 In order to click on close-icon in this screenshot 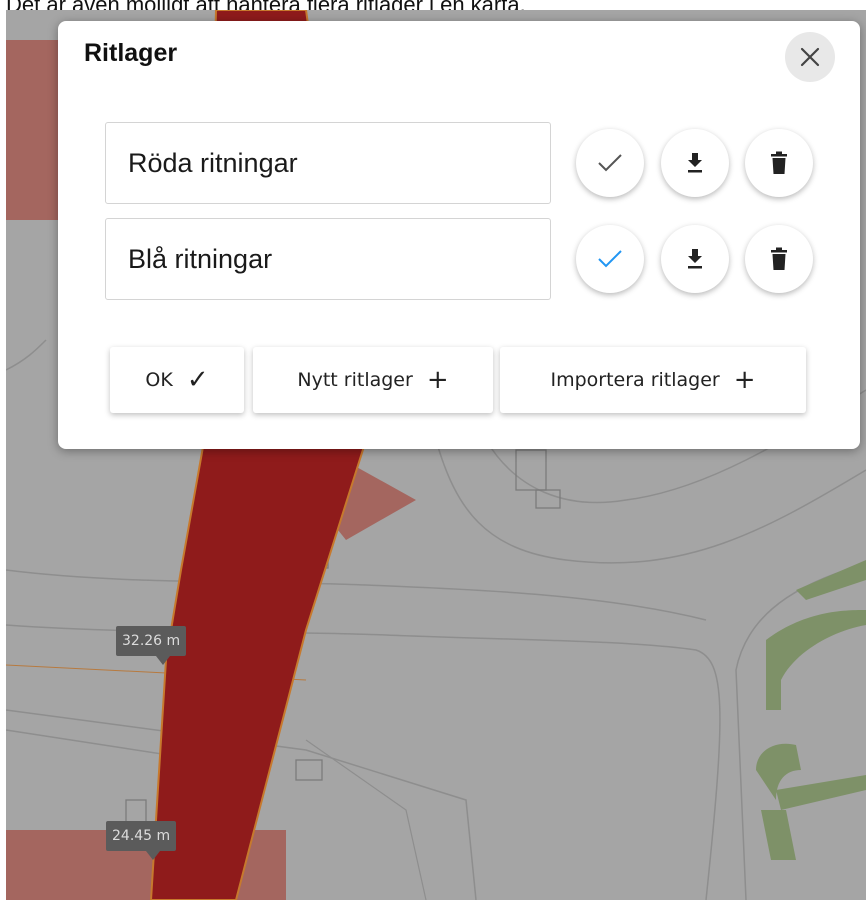, I will do `click(810, 57)`.